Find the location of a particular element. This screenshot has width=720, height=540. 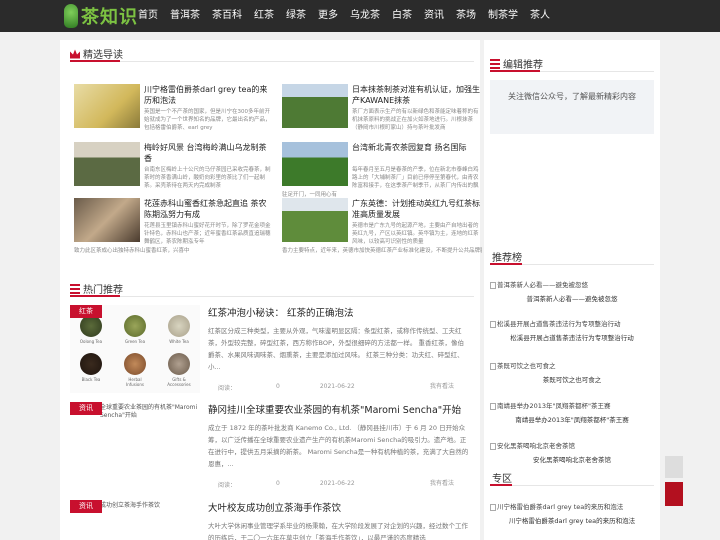

nav-black-tea: 红茶 is located at coordinates (264, 16).